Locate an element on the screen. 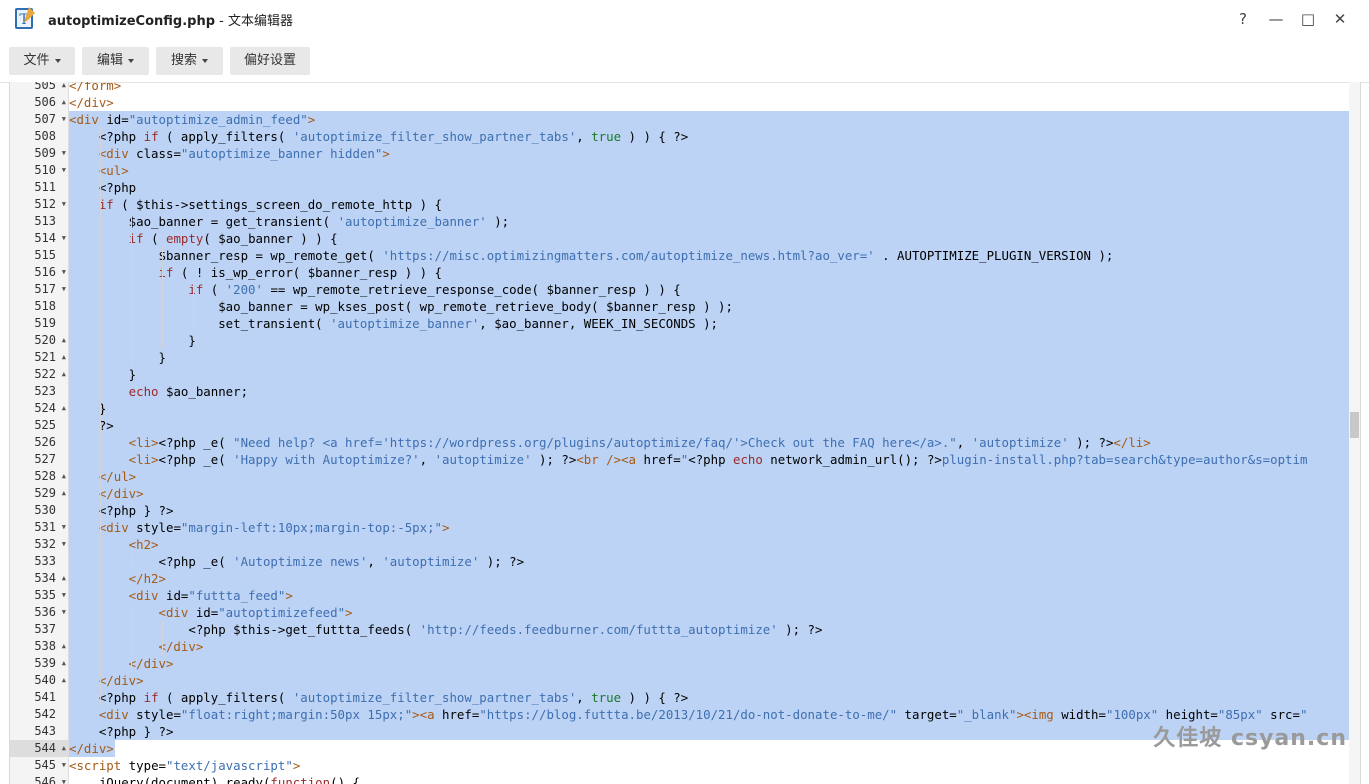  code-line: <div id="autoptimize_admin_feed"> is located at coordinates (709, 119).